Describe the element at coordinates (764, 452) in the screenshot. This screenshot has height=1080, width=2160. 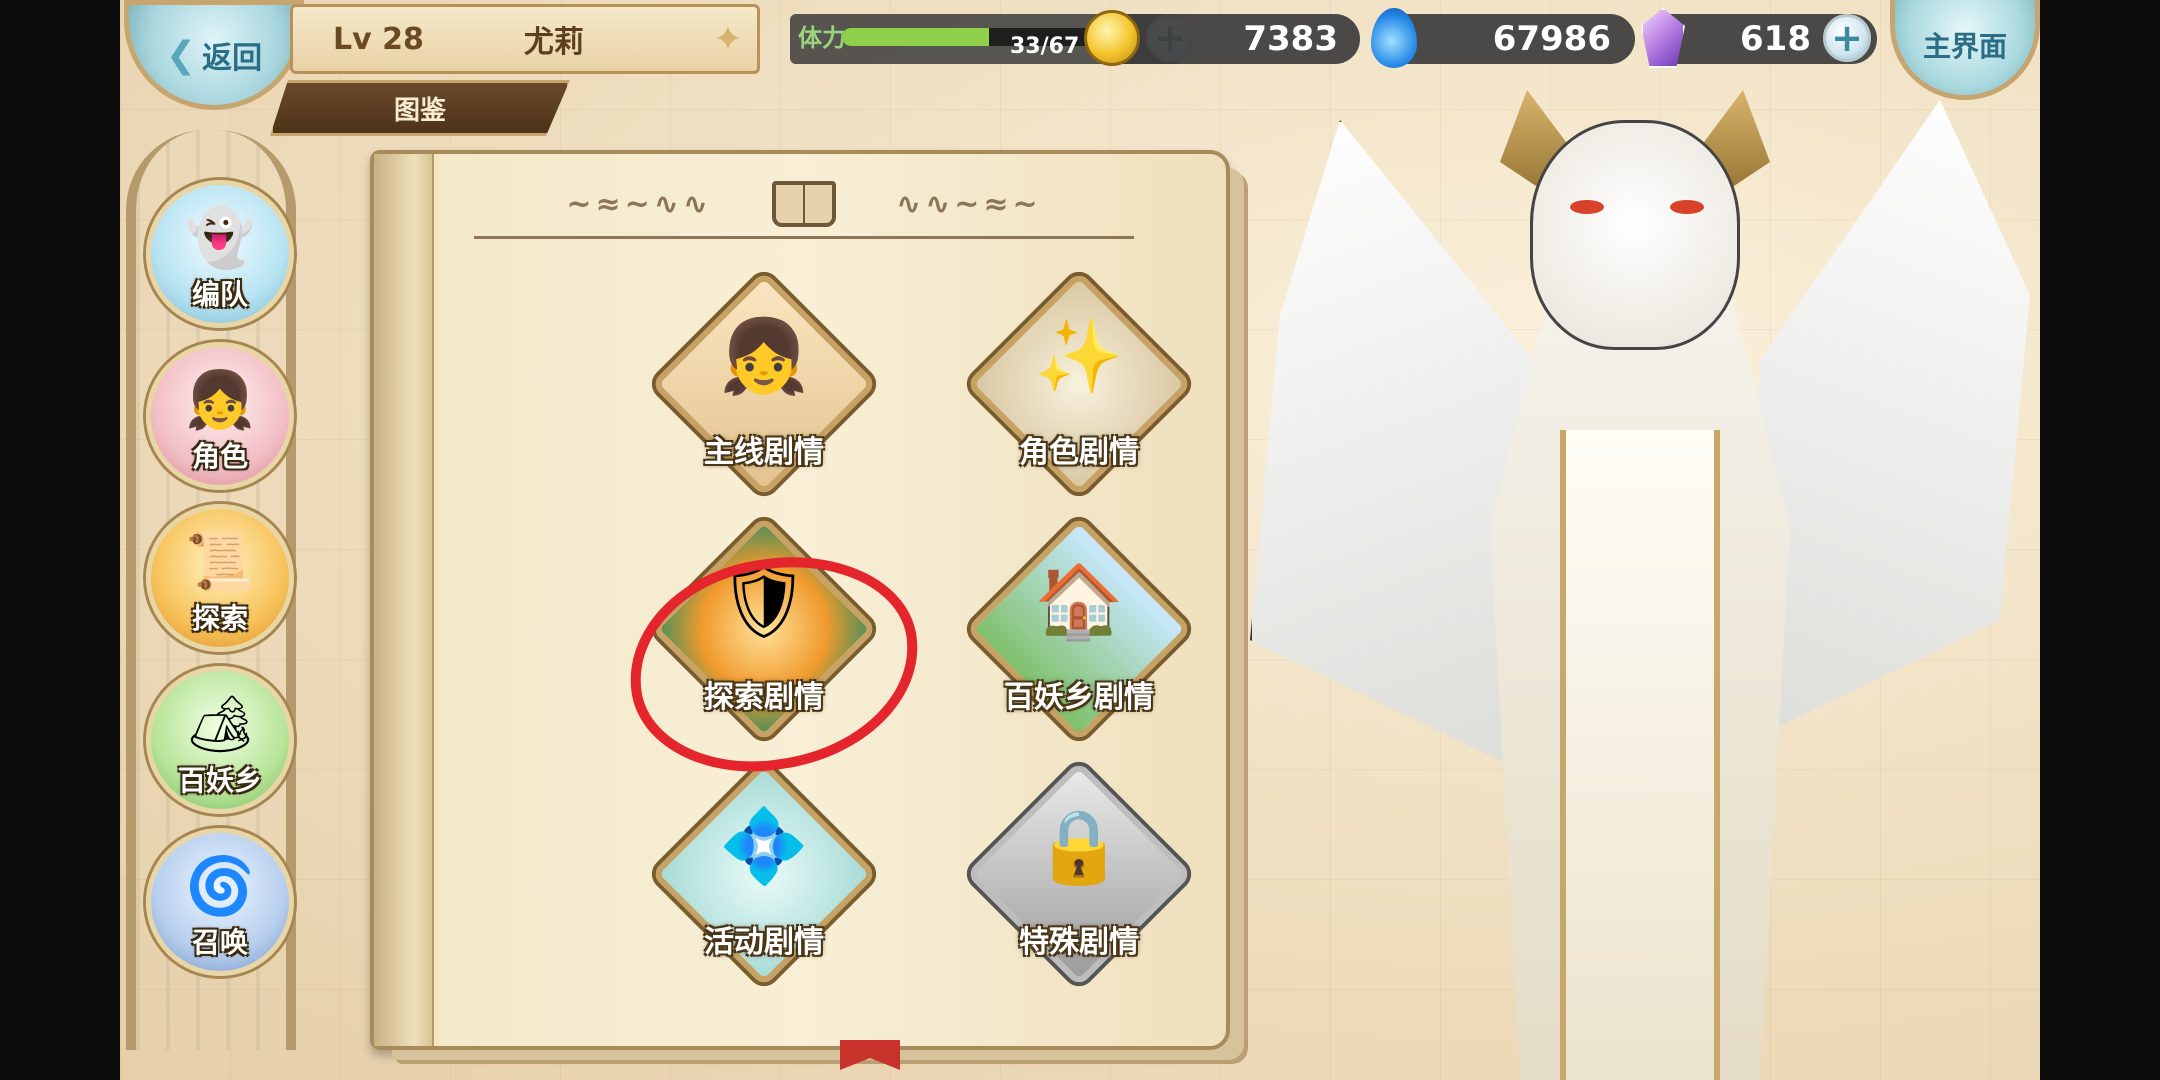
I see `main-story-label: 主线剧情` at that location.